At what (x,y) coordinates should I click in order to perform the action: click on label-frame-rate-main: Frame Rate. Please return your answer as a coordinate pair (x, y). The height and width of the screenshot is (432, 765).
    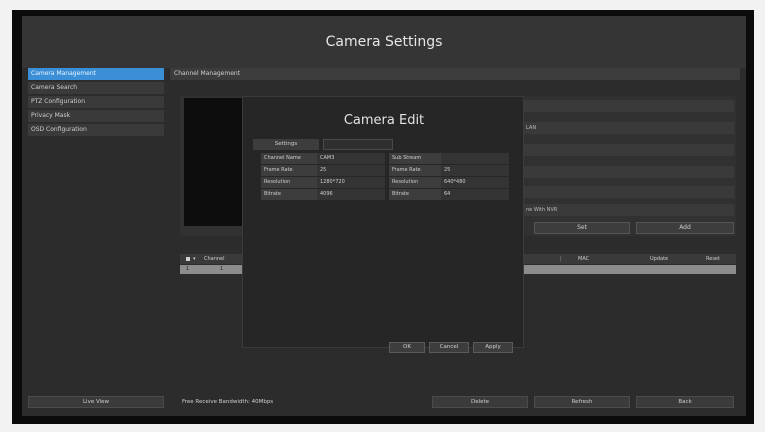
    Looking at the image, I should click on (289, 170).